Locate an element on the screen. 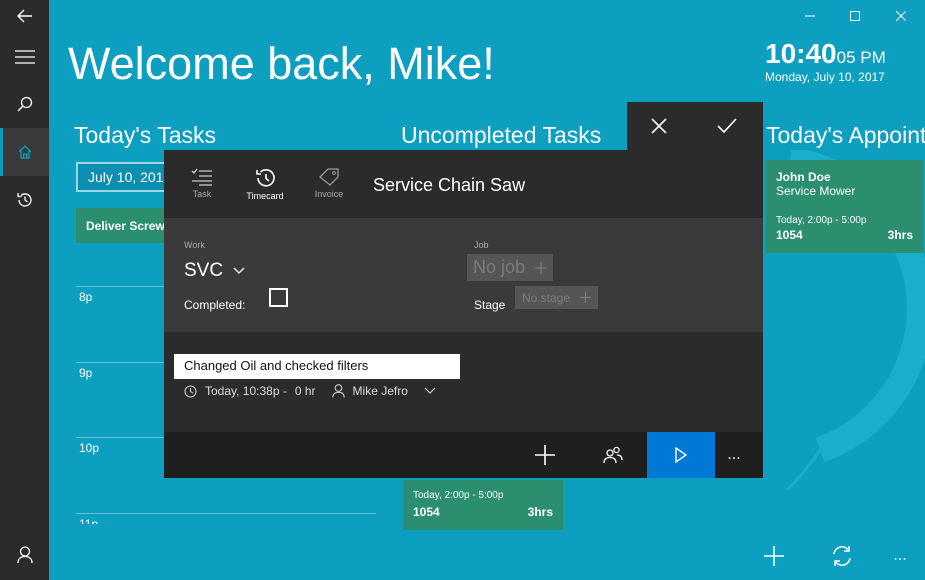 This screenshot has width=925, height=580. people-icon is located at coordinates (613, 455).